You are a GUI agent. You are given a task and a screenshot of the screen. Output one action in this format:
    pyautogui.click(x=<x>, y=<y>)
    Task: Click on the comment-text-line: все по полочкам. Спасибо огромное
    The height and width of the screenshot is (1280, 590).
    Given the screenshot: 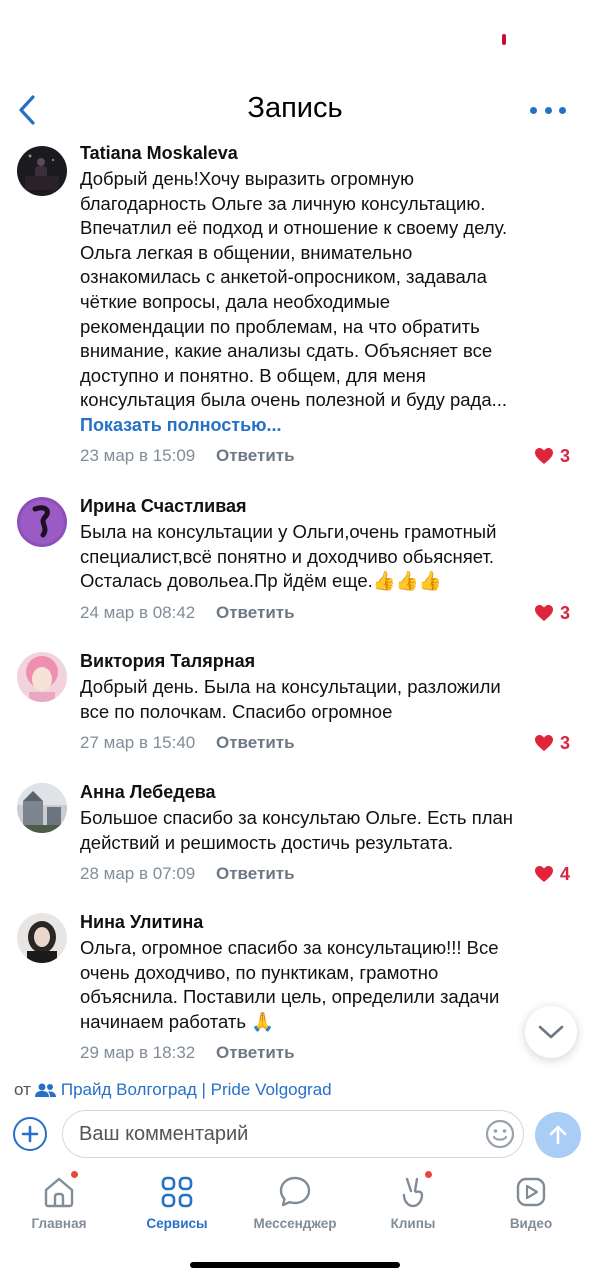 What is the action you would take?
    pyautogui.click(x=236, y=711)
    